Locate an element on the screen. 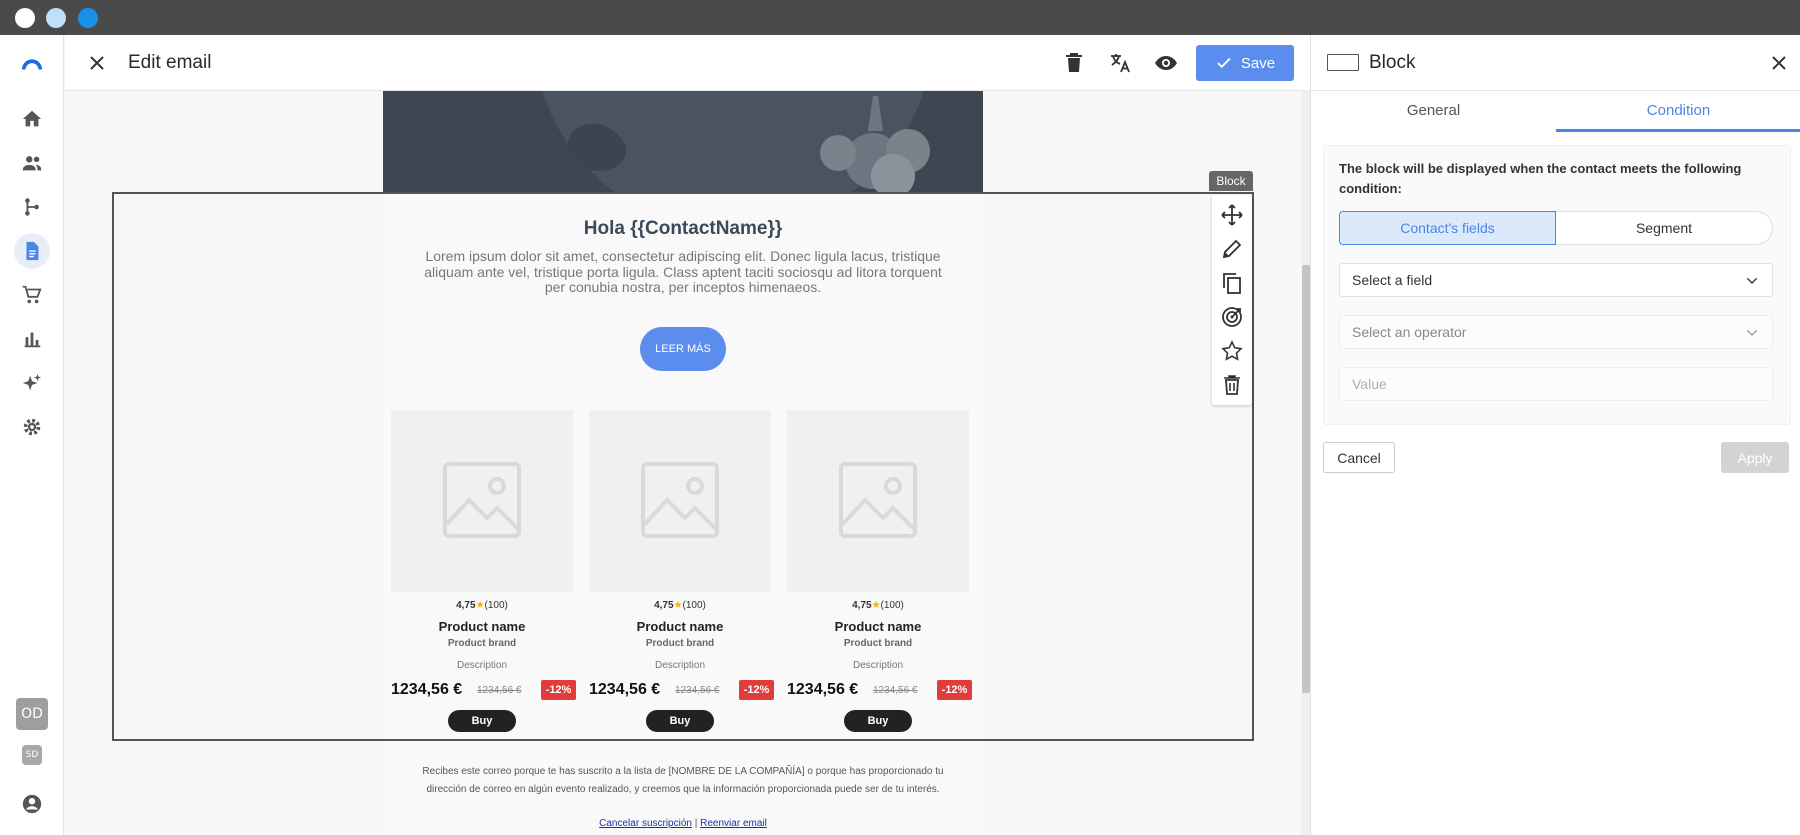 The image size is (1800, 835). nav-ai is located at coordinates (32, 383).